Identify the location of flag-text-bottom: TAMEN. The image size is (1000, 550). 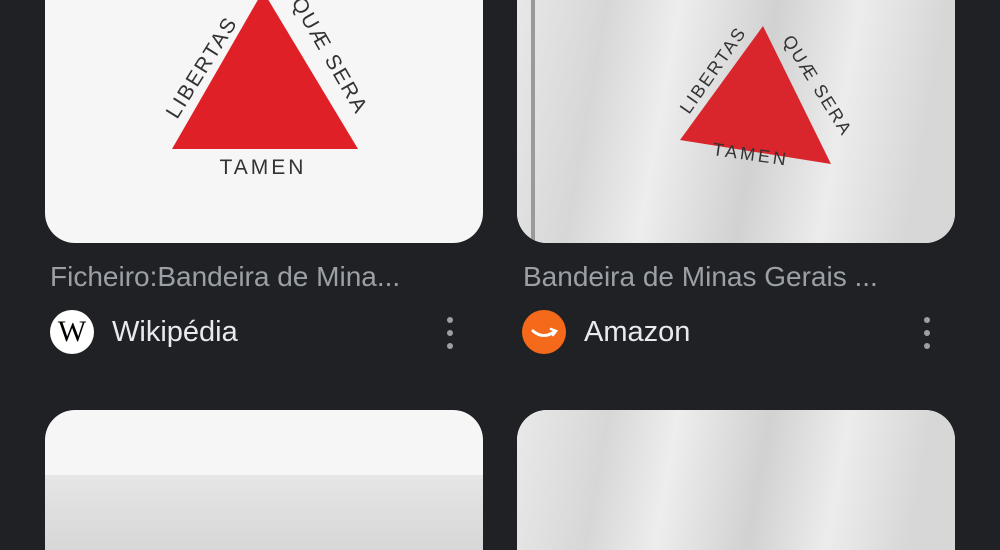
(263, 167).